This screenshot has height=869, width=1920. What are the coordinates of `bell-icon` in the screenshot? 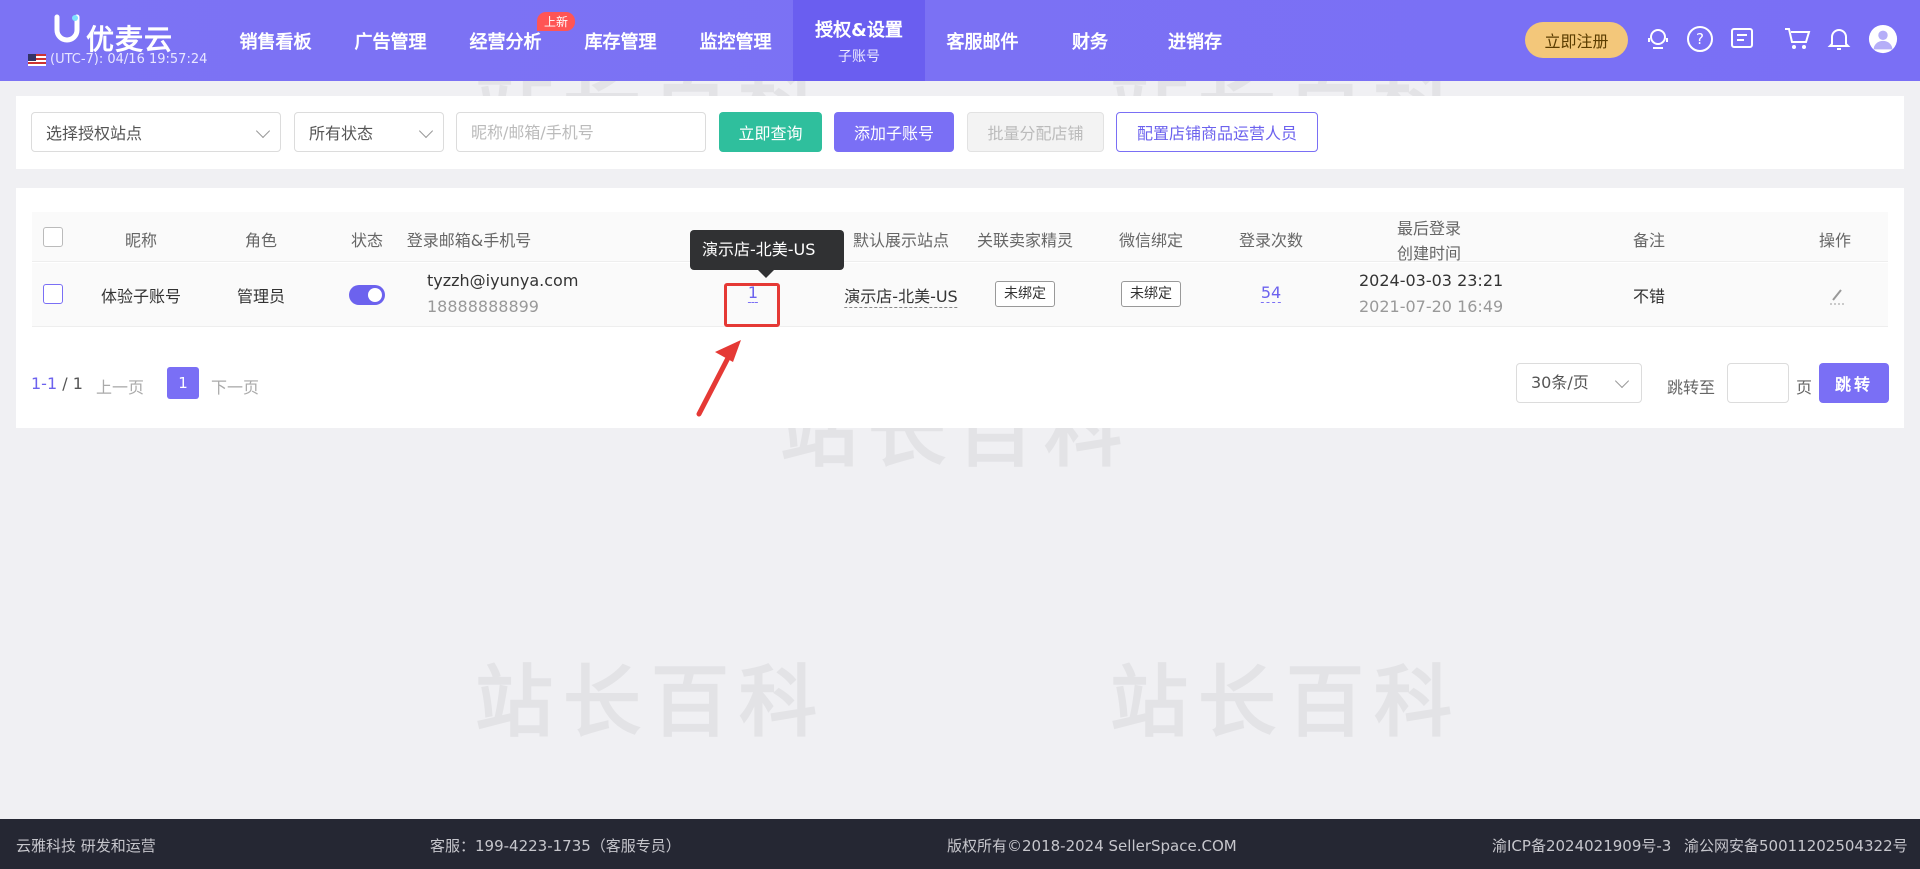 It's located at (1839, 39).